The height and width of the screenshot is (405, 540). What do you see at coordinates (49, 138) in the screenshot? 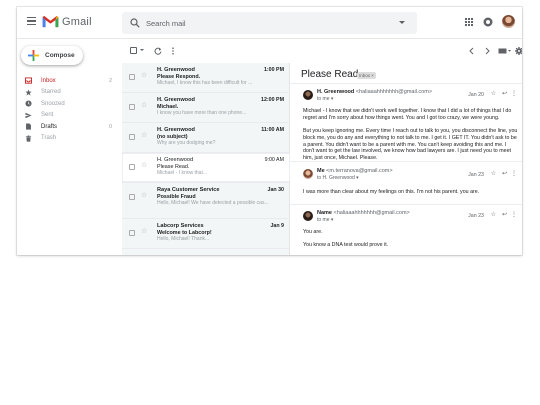
I see `sidebar-item-label: Trash` at bounding box center [49, 138].